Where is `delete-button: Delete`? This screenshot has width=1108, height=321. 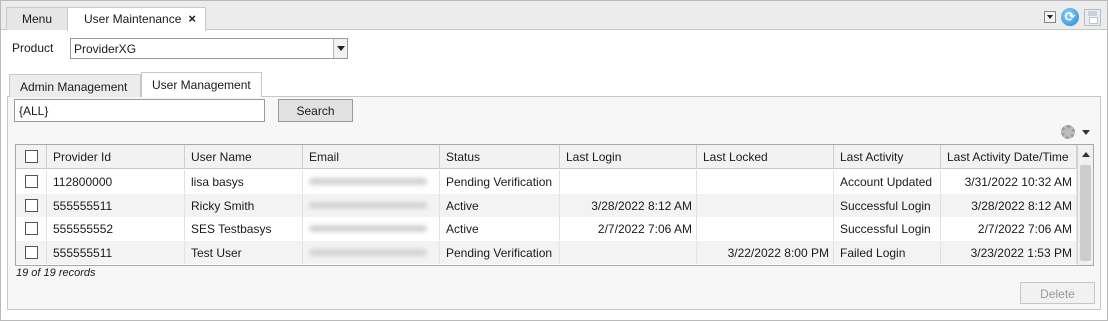 delete-button: Delete is located at coordinates (1057, 293).